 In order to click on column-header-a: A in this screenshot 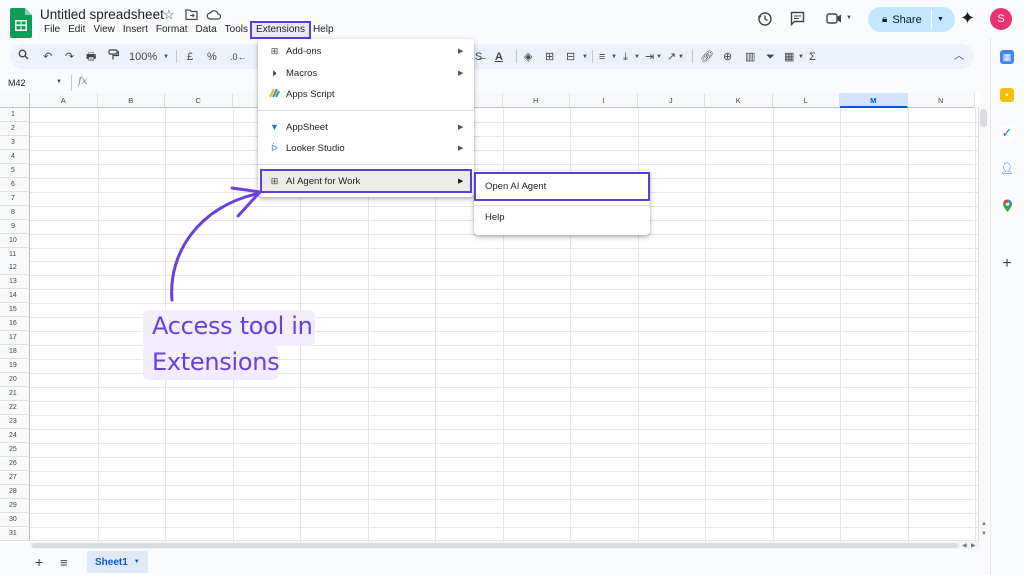, I will do `click(64, 100)`.